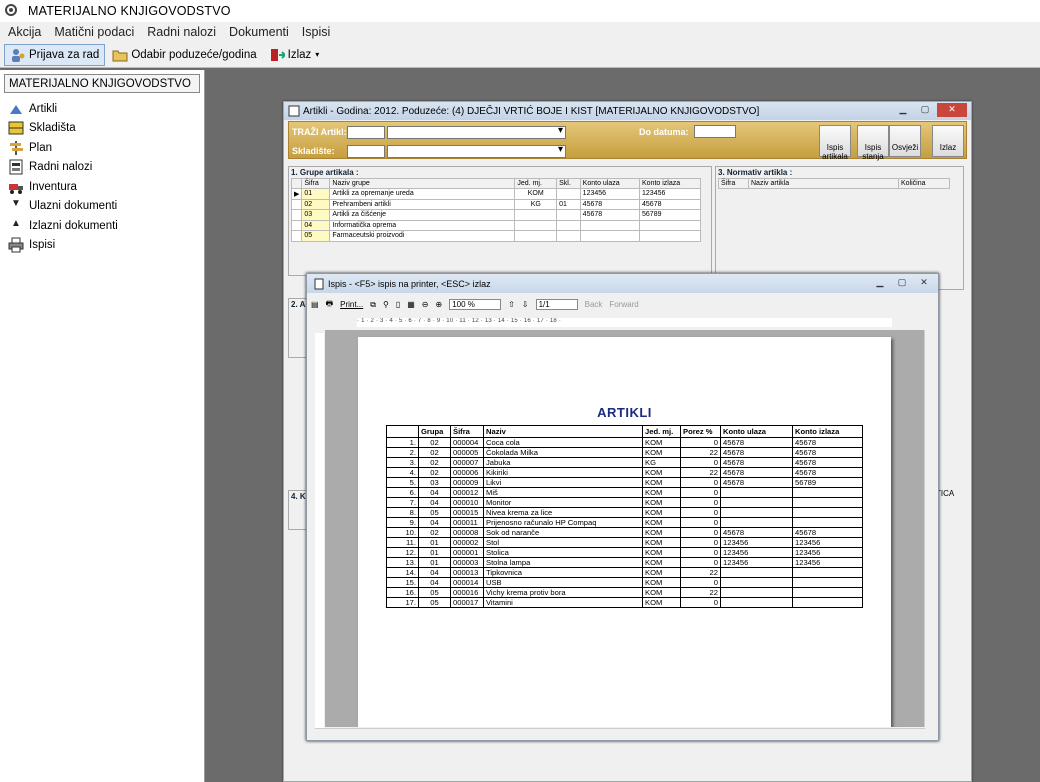 The image size is (1040, 782). I want to click on report-cell: 10., so click(402, 532).